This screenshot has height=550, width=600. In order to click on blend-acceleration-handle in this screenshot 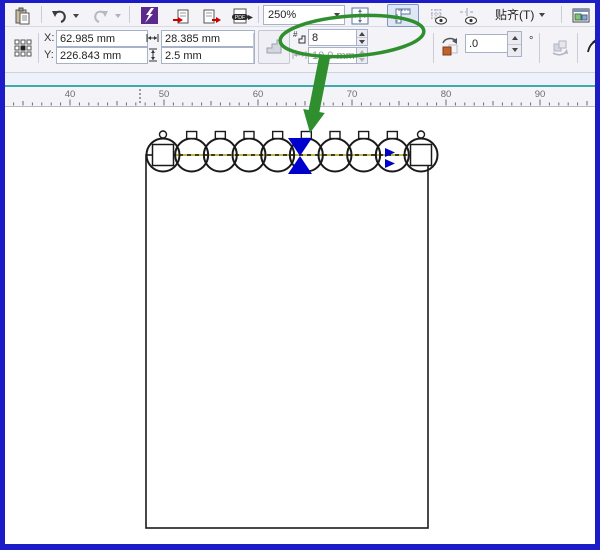, I will do `click(390, 163)`.